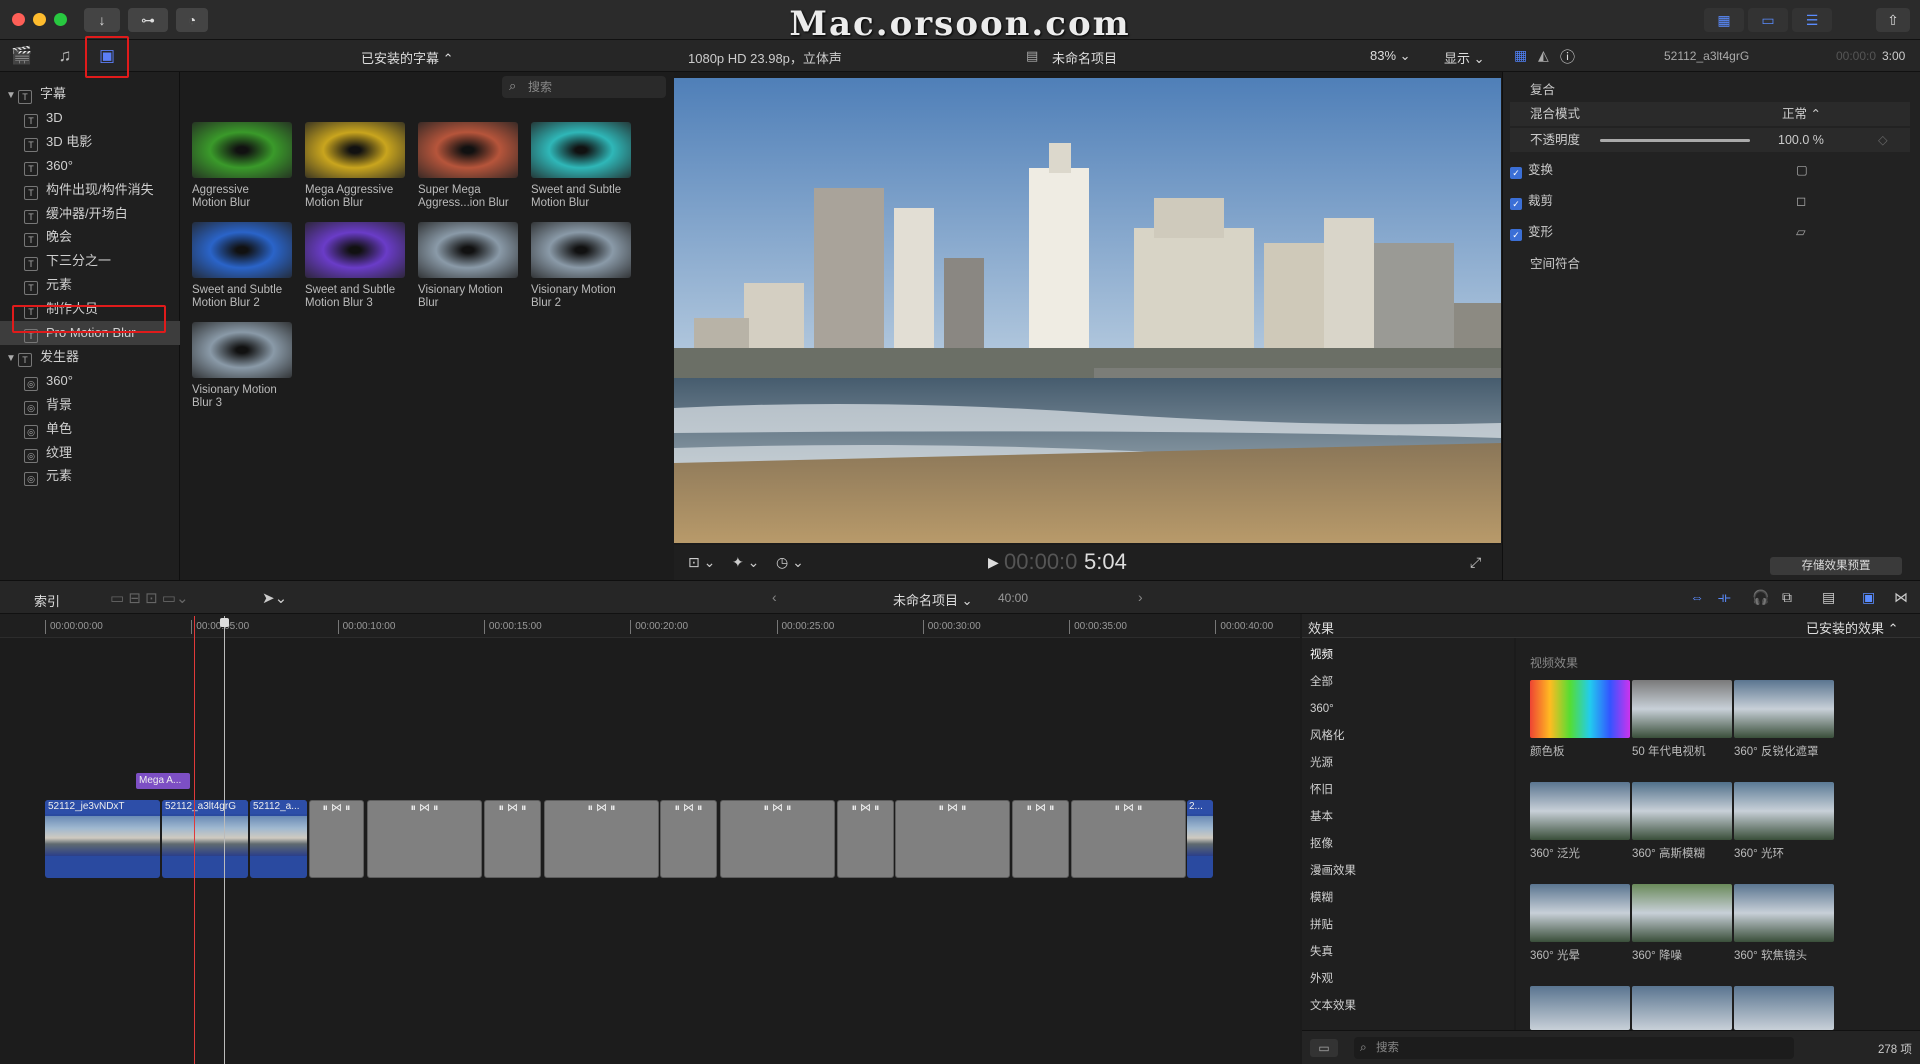  Describe the element at coordinates (60, 19) in the screenshot. I see `zoom-window-button` at that location.